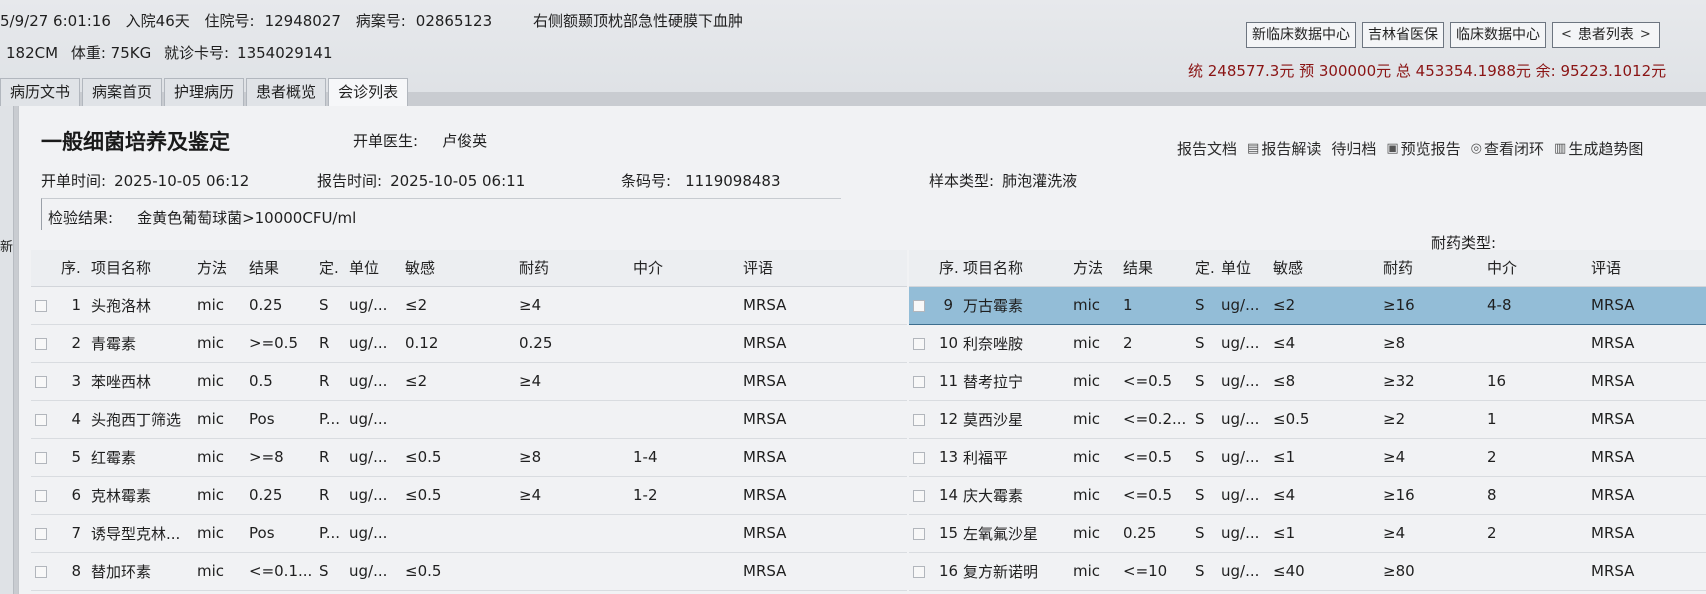 This screenshot has width=1706, height=594. I want to click on table-row: 9 万古霉素 mic 1 Sug/... ≤2 ≥16 4-8 MRSA, so click(1307, 305).